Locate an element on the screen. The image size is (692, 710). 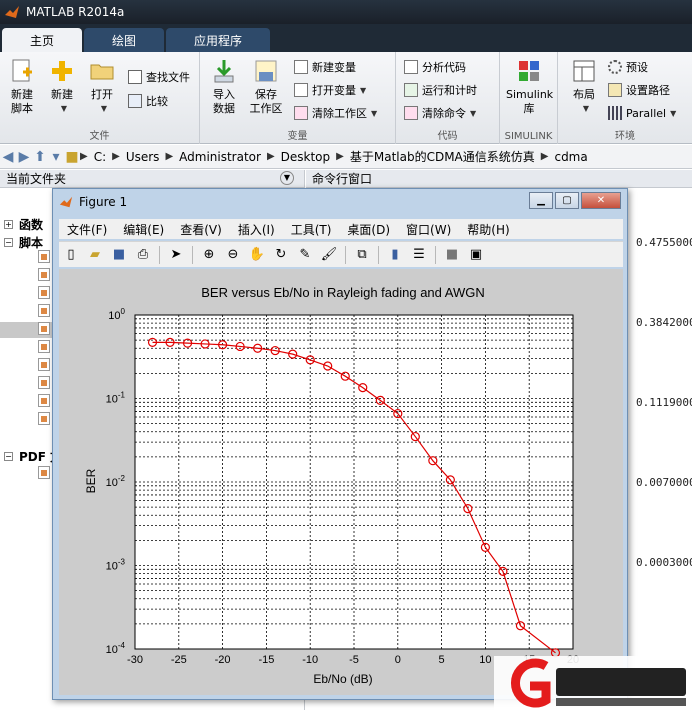
tab-plots: 绘图 is located at coordinates (124, 40).